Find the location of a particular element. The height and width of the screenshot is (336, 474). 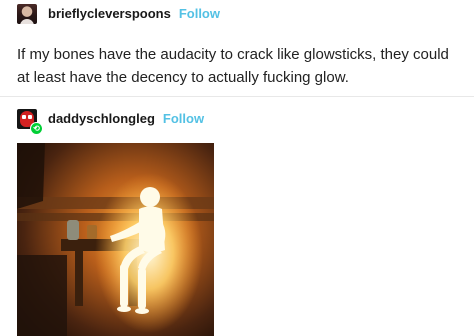

avatar is located at coordinates (27, 14).